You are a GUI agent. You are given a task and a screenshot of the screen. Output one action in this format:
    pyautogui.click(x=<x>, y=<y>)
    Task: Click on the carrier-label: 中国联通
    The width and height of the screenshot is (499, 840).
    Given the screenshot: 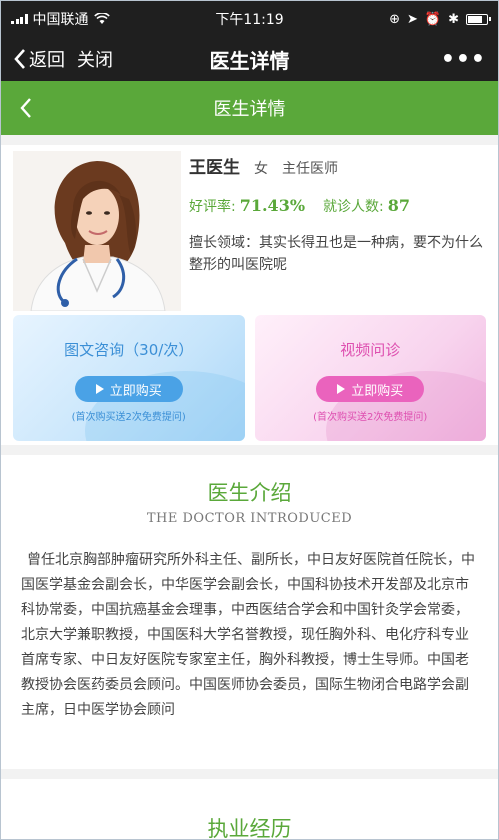 What is the action you would take?
    pyautogui.click(x=60, y=20)
    